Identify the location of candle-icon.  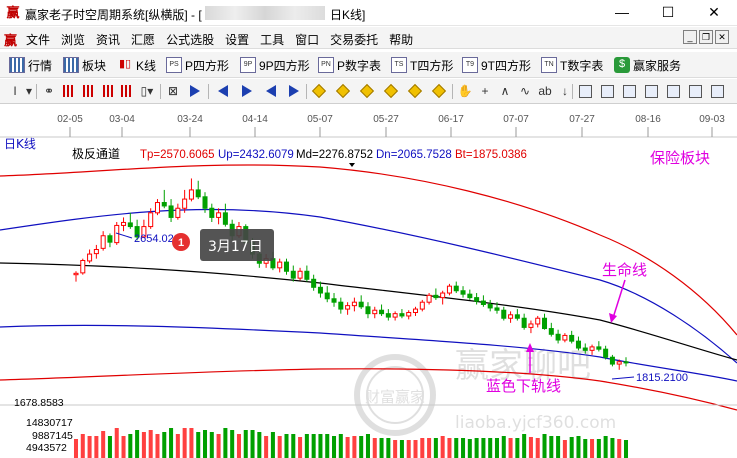
(109, 91).